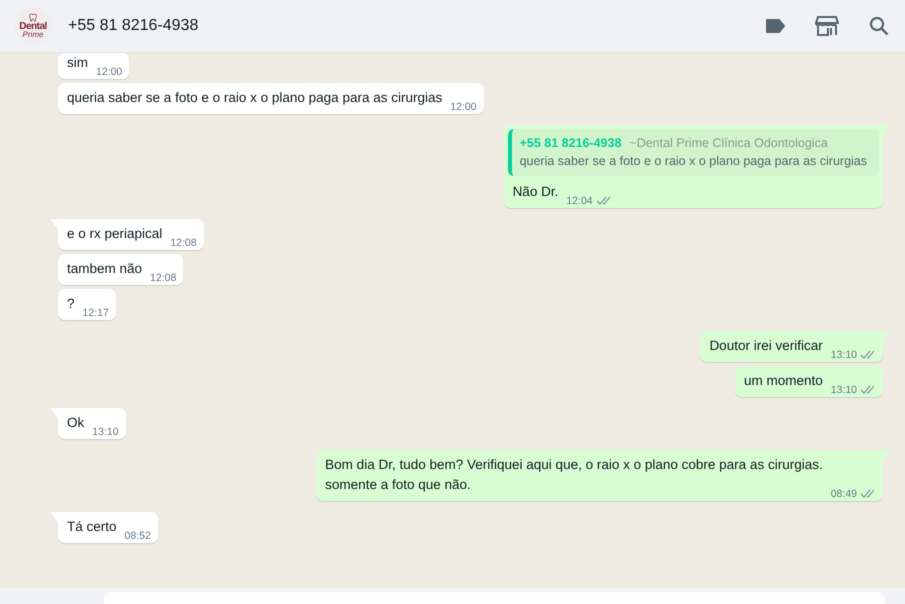 The image size is (905, 604). I want to click on tooth-icon, so click(33, 18).